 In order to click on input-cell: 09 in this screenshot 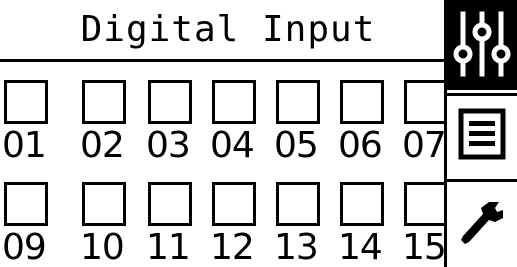, I will do `click(30, 224)`.